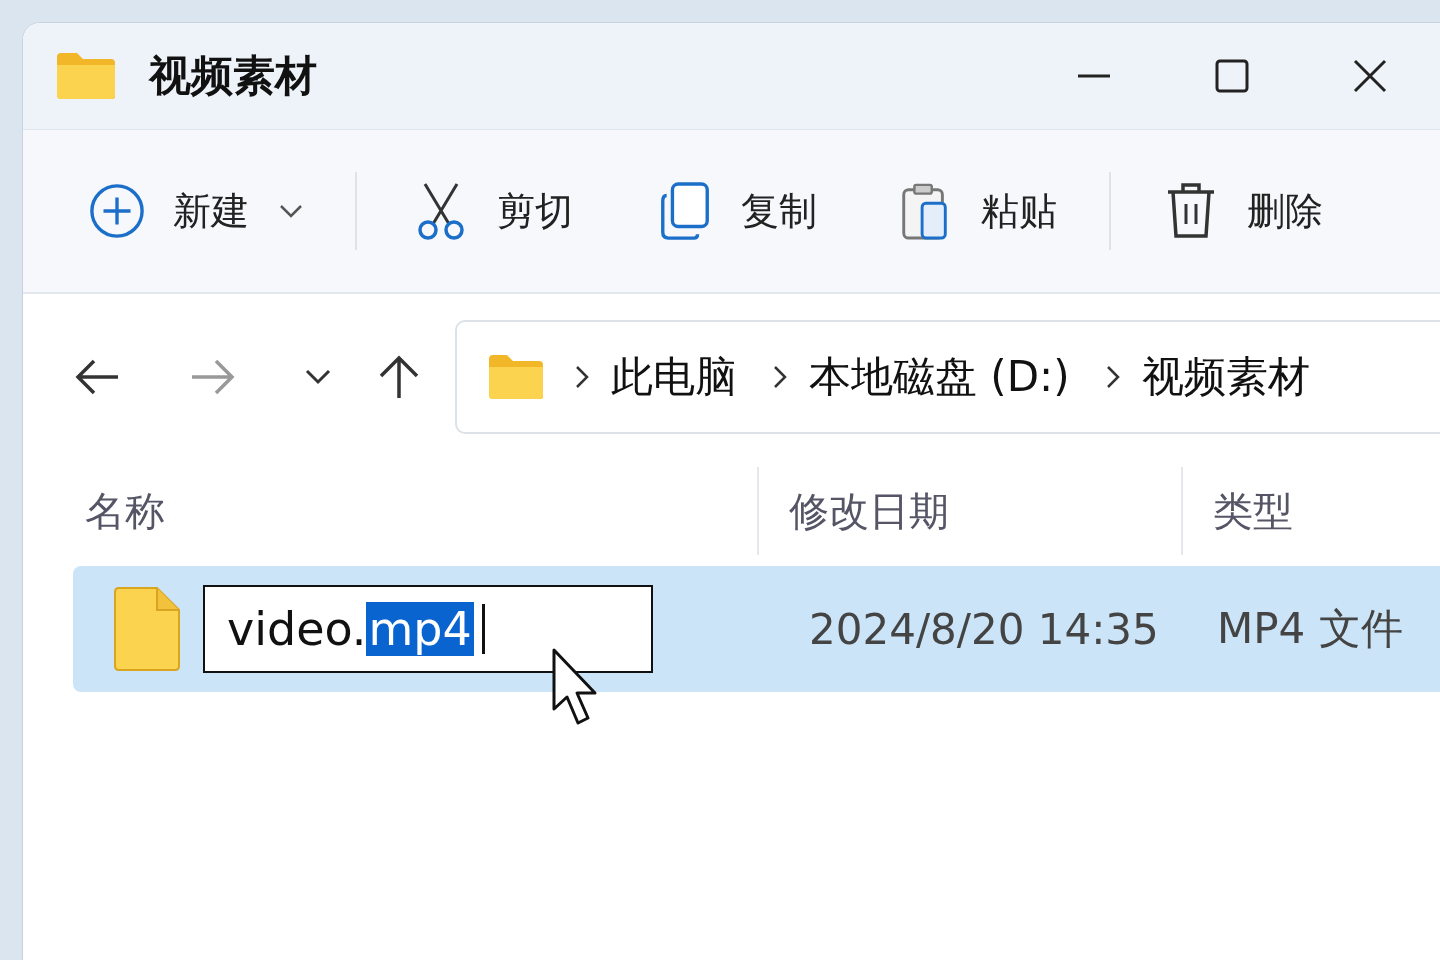 The height and width of the screenshot is (960, 1440). What do you see at coordinates (1232, 76) in the screenshot?
I see `maximize-icon` at bounding box center [1232, 76].